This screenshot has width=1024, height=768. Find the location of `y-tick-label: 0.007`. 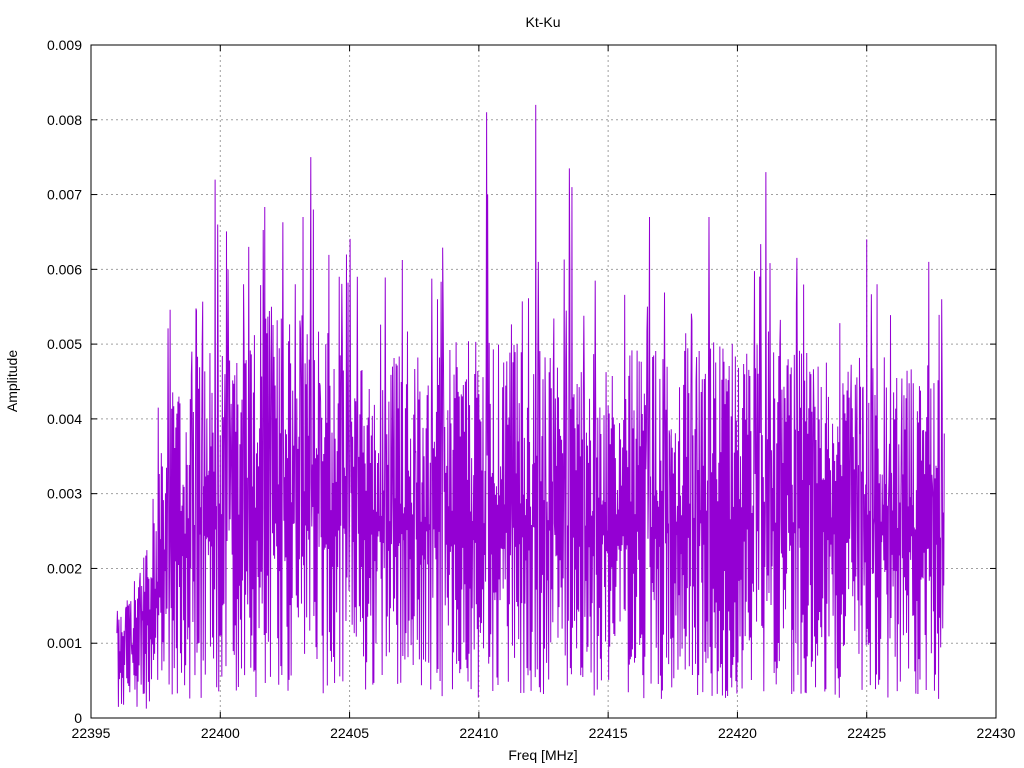

y-tick-label: 0.007 is located at coordinates (64, 195).